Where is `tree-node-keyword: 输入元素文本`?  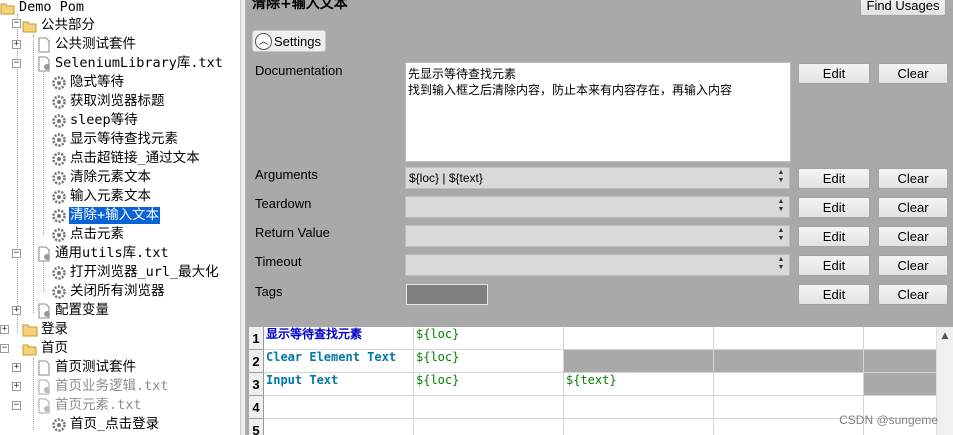
tree-node-keyword: 输入元素文本 is located at coordinates (101, 196).